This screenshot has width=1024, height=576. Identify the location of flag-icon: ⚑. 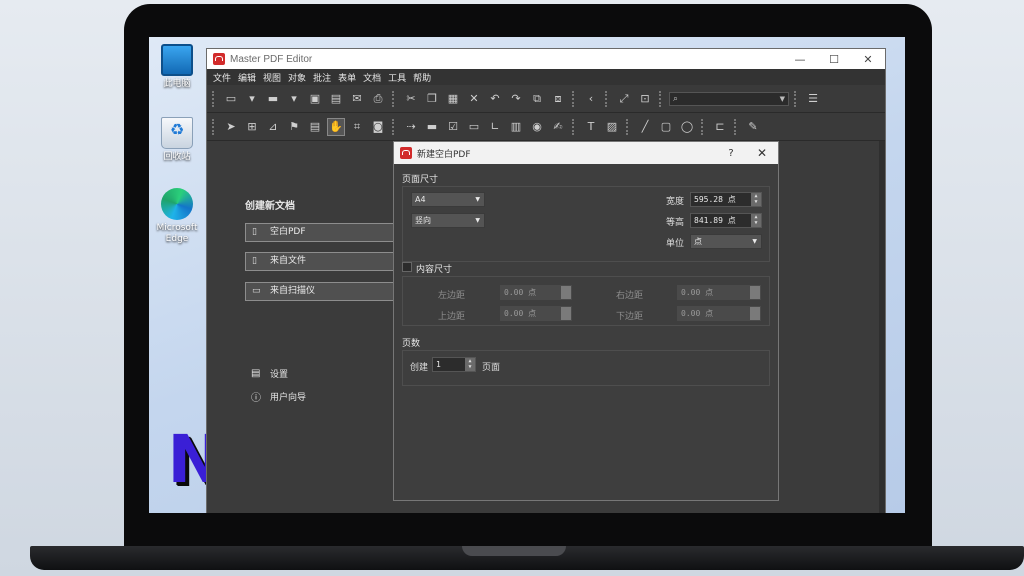
(294, 127).